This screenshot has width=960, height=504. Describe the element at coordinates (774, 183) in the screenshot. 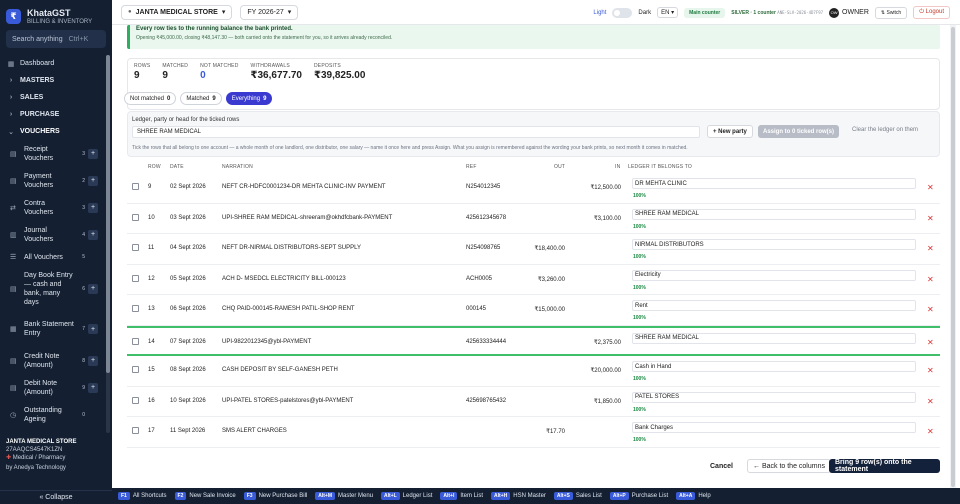

I see `row-ledger-input: DR MEHTA CLINIC` at that location.